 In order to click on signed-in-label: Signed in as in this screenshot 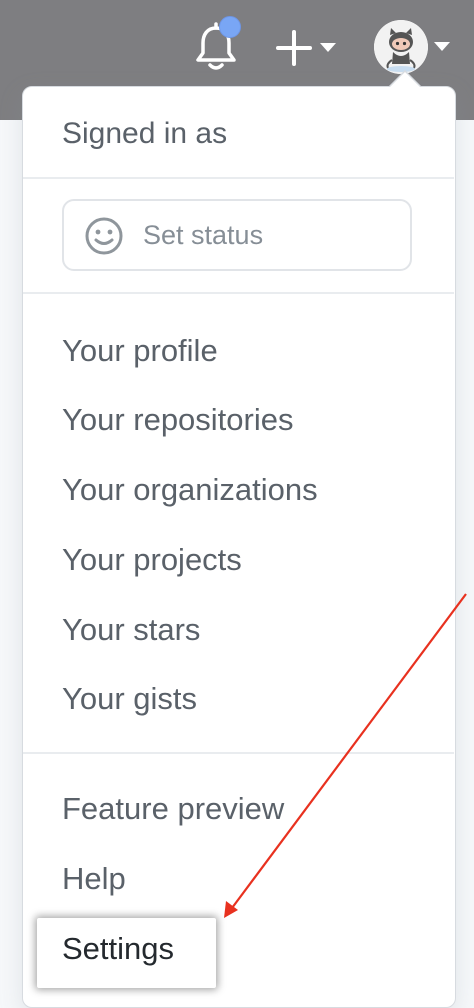, I will do `click(145, 133)`.